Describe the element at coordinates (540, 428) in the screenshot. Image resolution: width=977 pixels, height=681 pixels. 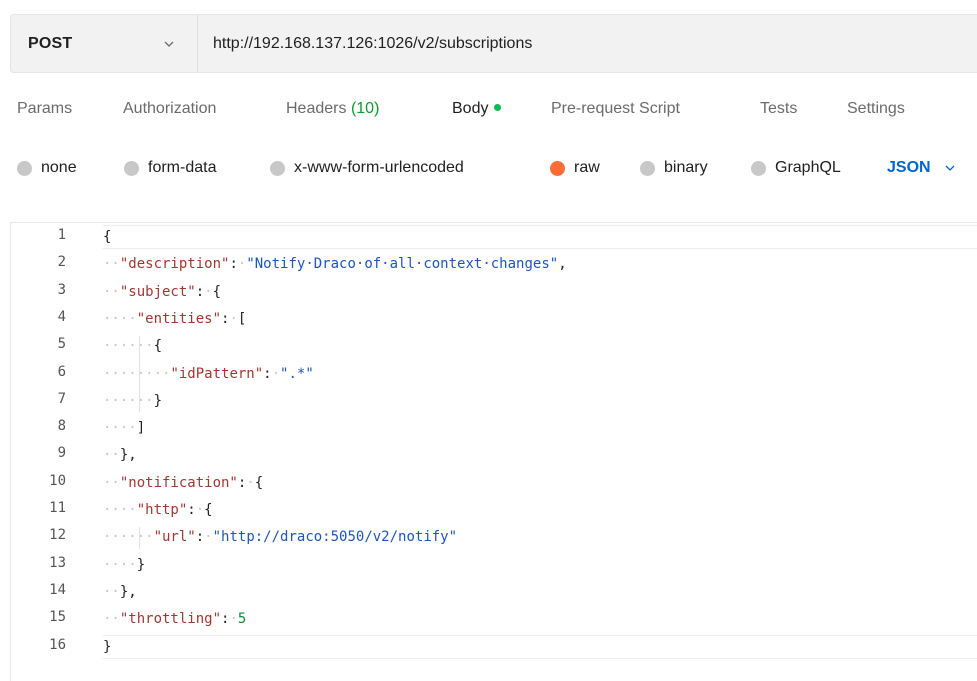
I see `code-line: ····]` at that location.